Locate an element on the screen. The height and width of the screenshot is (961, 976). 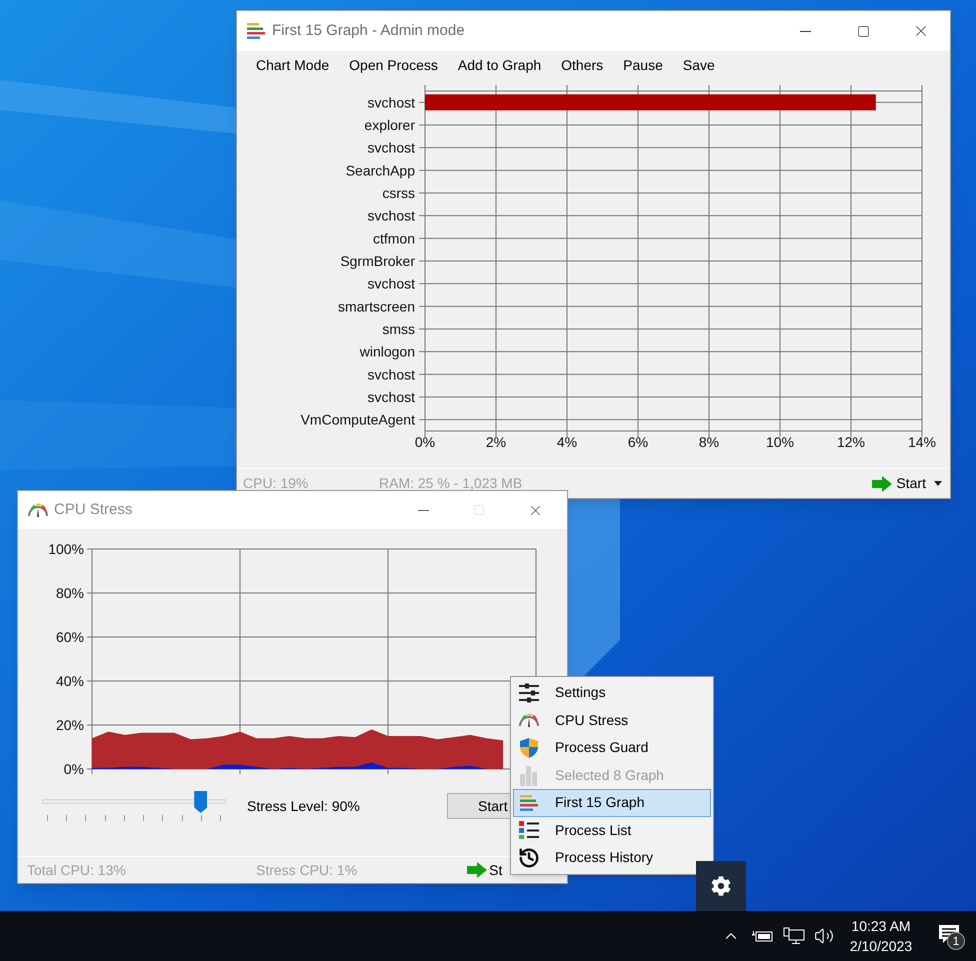
category-label: csrss is located at coordinates (398, 193).